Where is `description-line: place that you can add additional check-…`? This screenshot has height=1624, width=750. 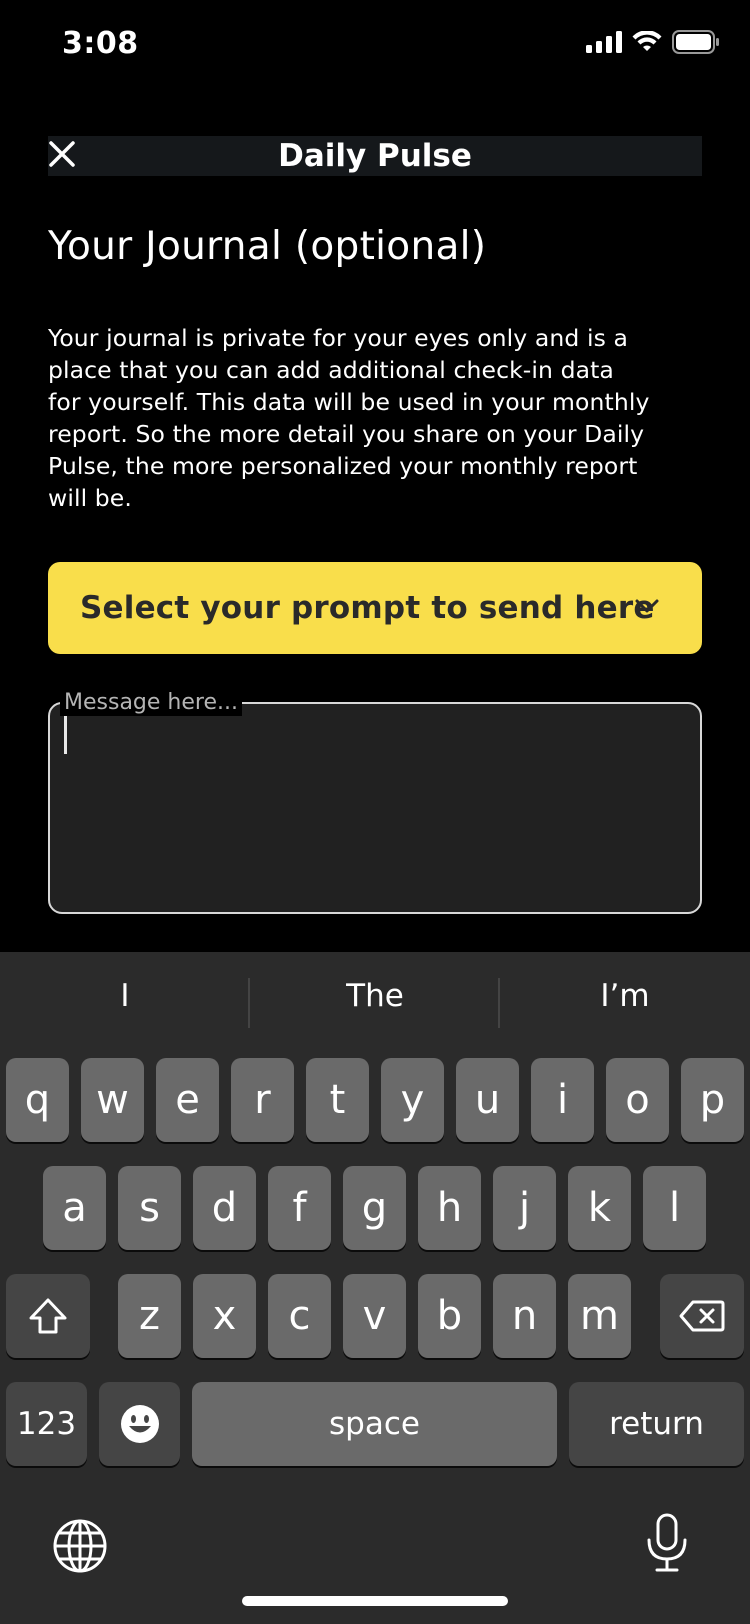
description-line: place that you can add additional check-… is located at coordinates (331, 370).